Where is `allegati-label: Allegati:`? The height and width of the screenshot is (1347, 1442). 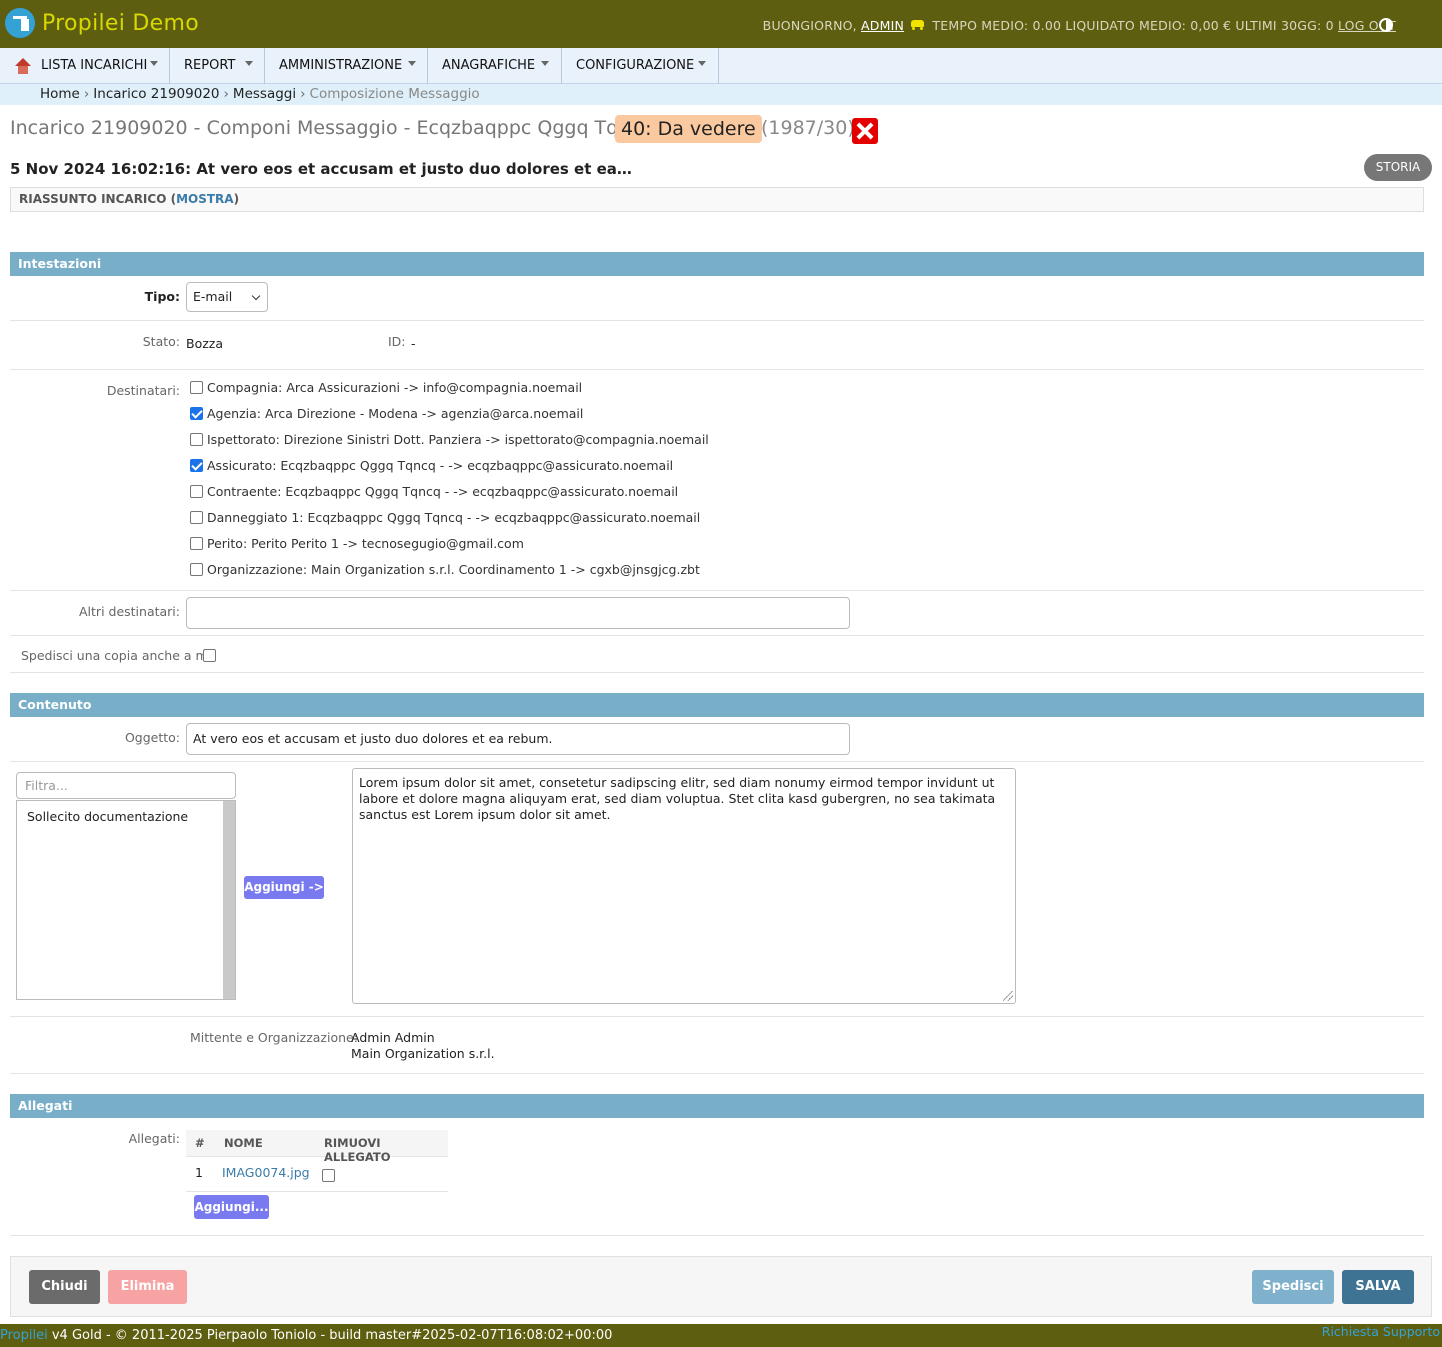 allegati-label: Allegati: is located at coordinates (154, 1138).